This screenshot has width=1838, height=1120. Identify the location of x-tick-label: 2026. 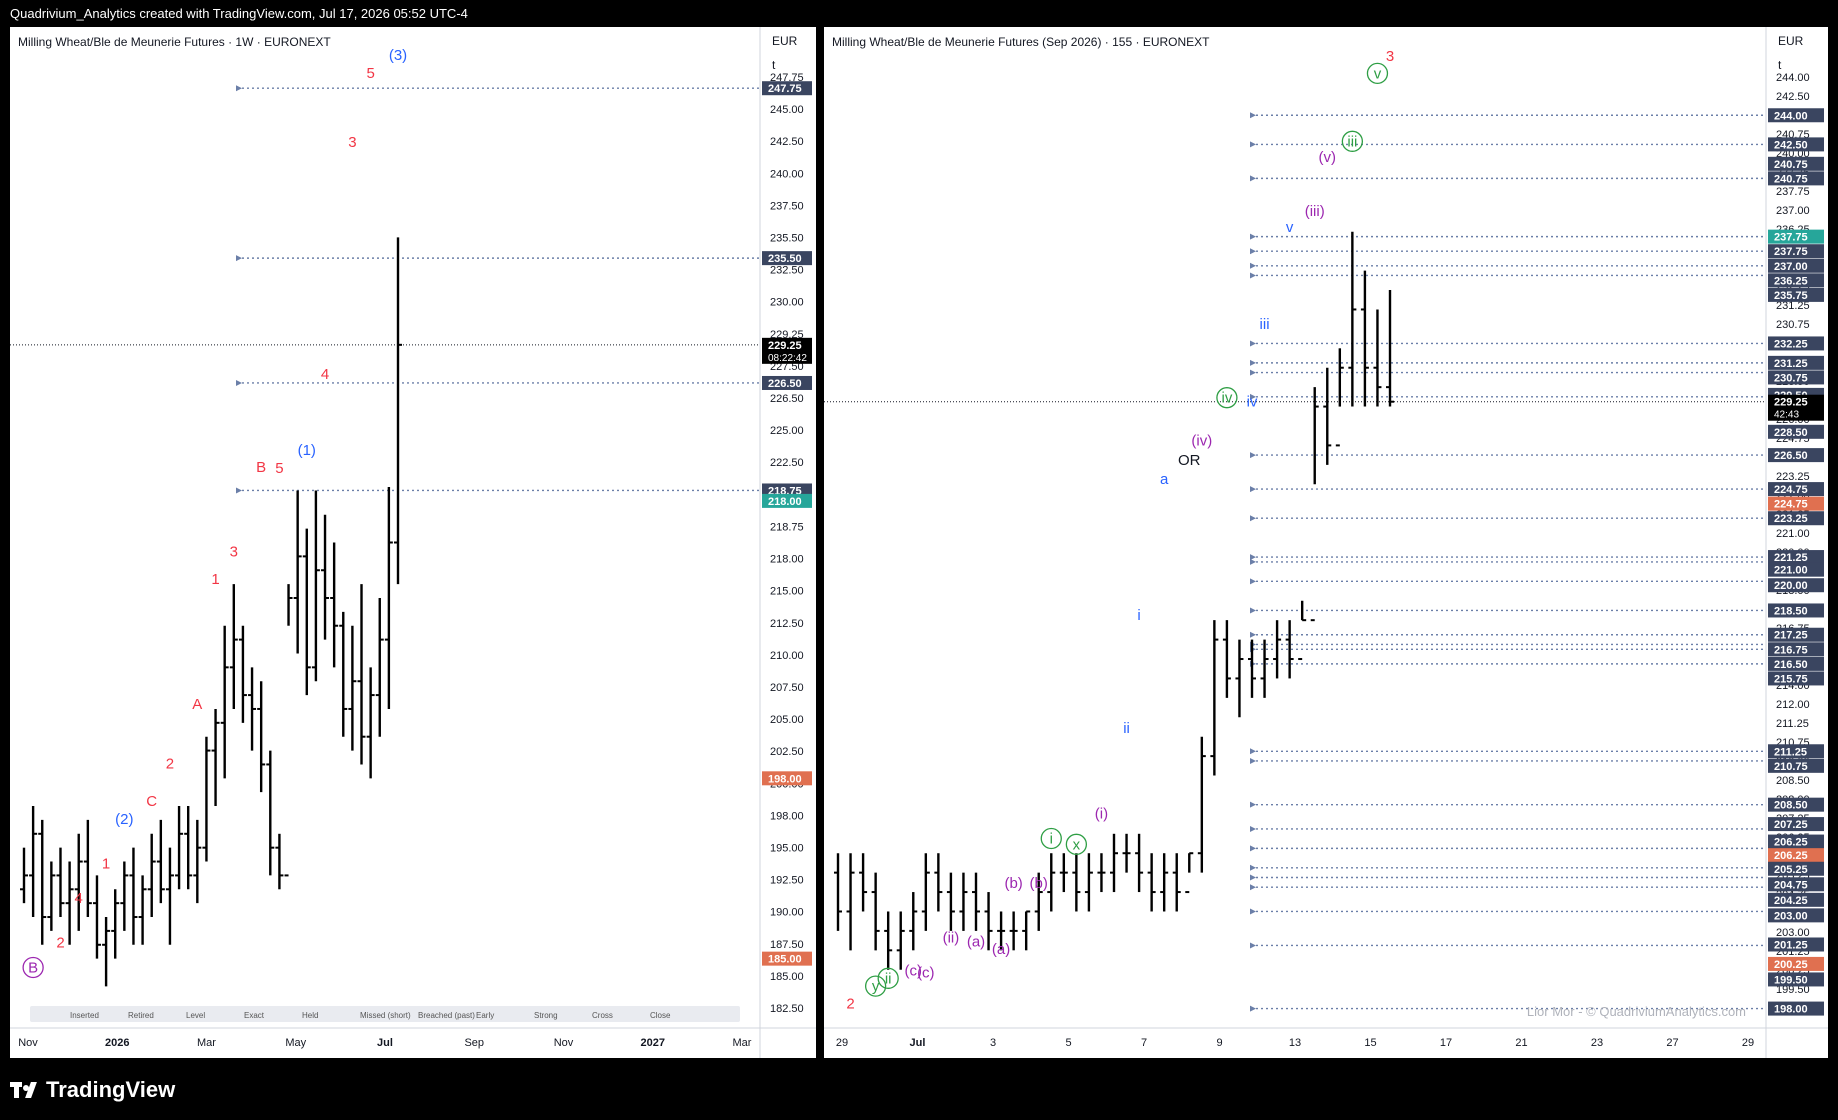
(117, 1043).